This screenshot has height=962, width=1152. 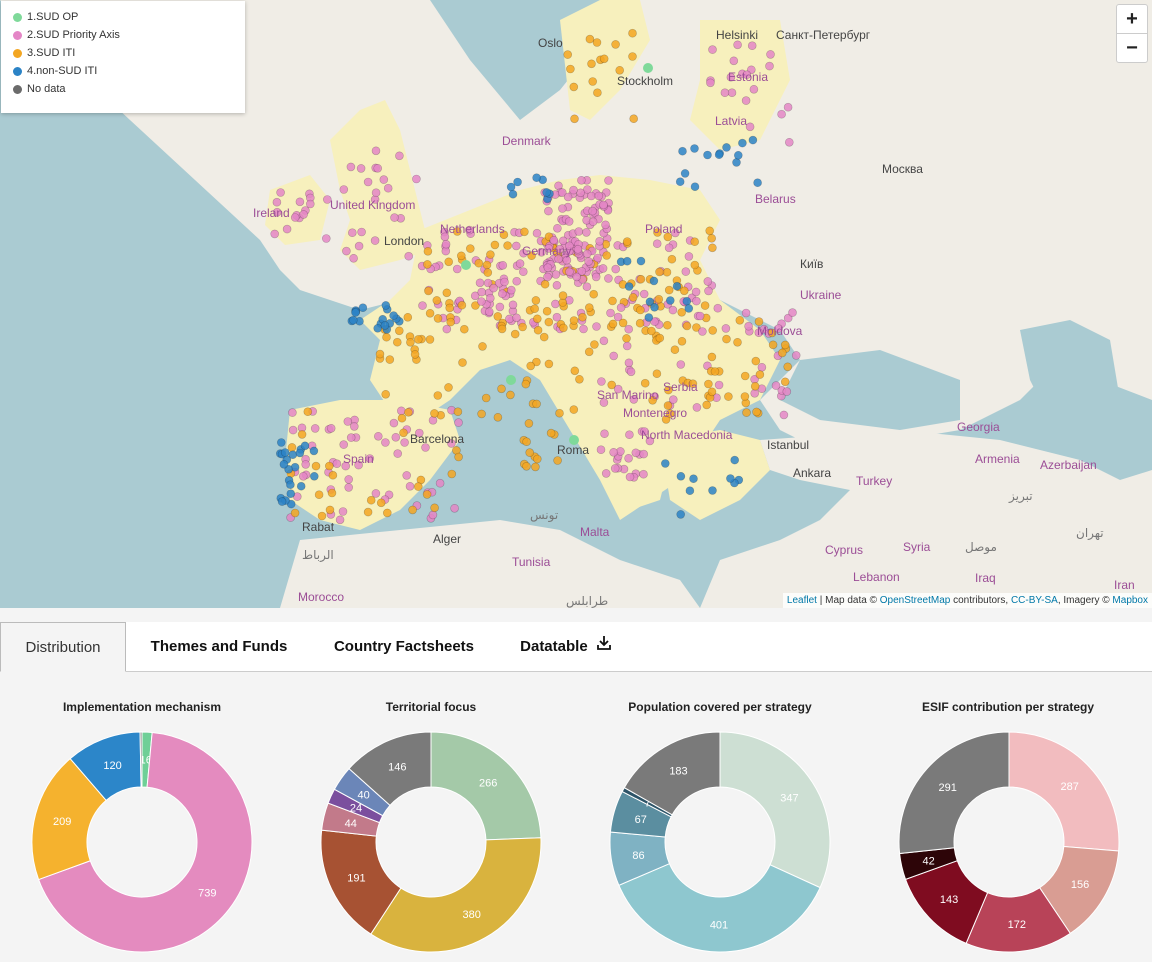 I want to click on legend-item: No data, so click(x=129, y=89).